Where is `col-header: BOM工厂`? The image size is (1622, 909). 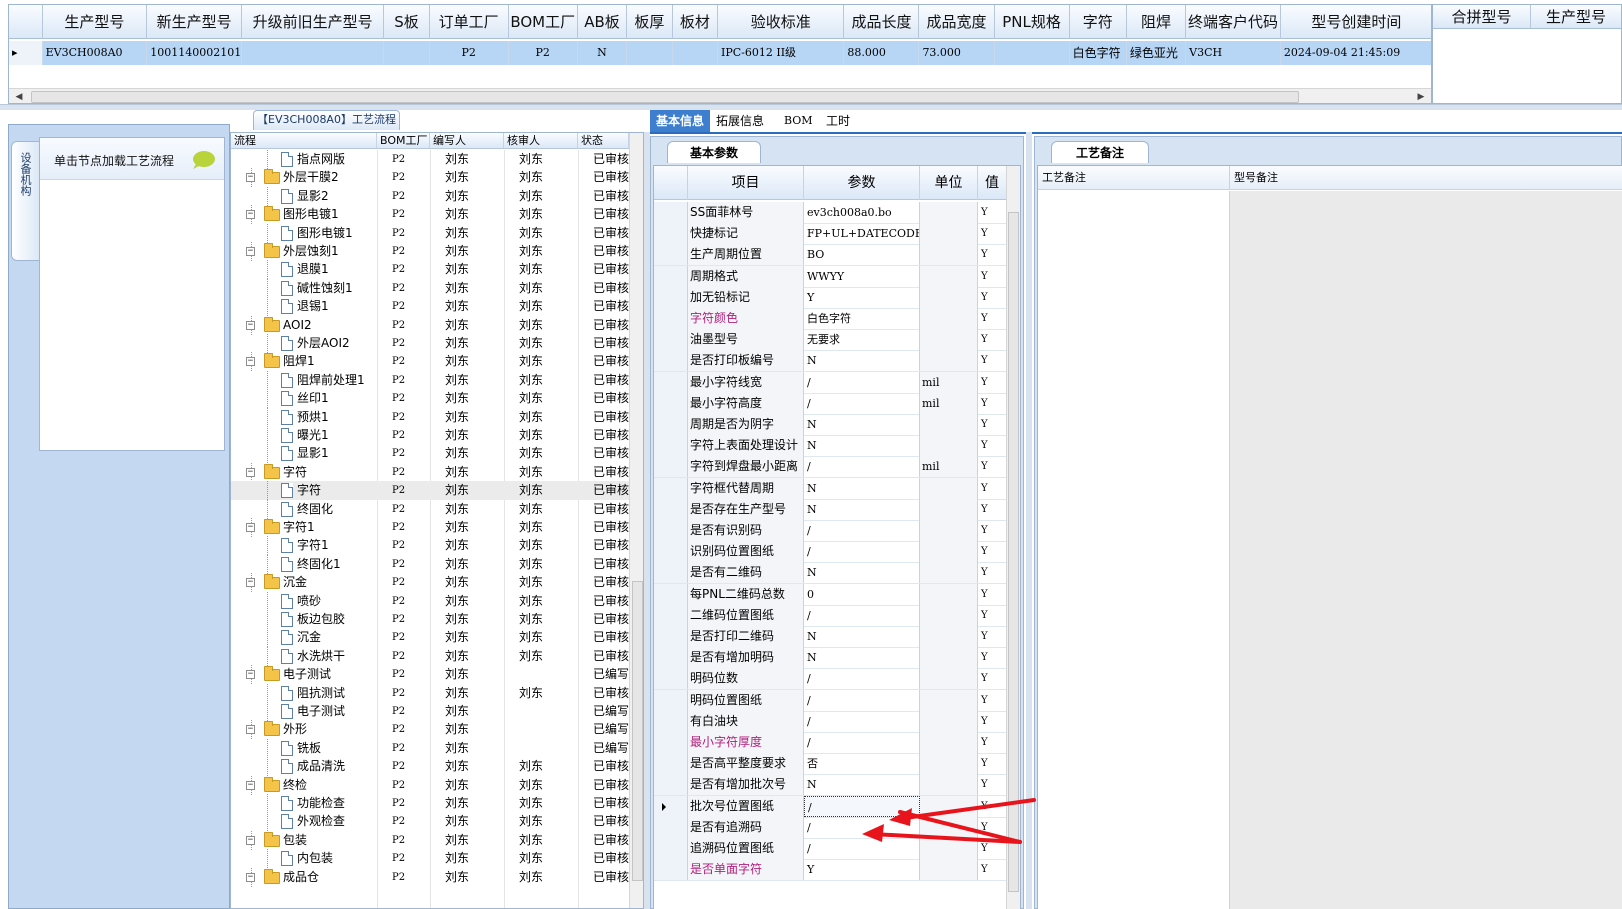
col-header: BOM工厂 is located at coordinates (543, 22).